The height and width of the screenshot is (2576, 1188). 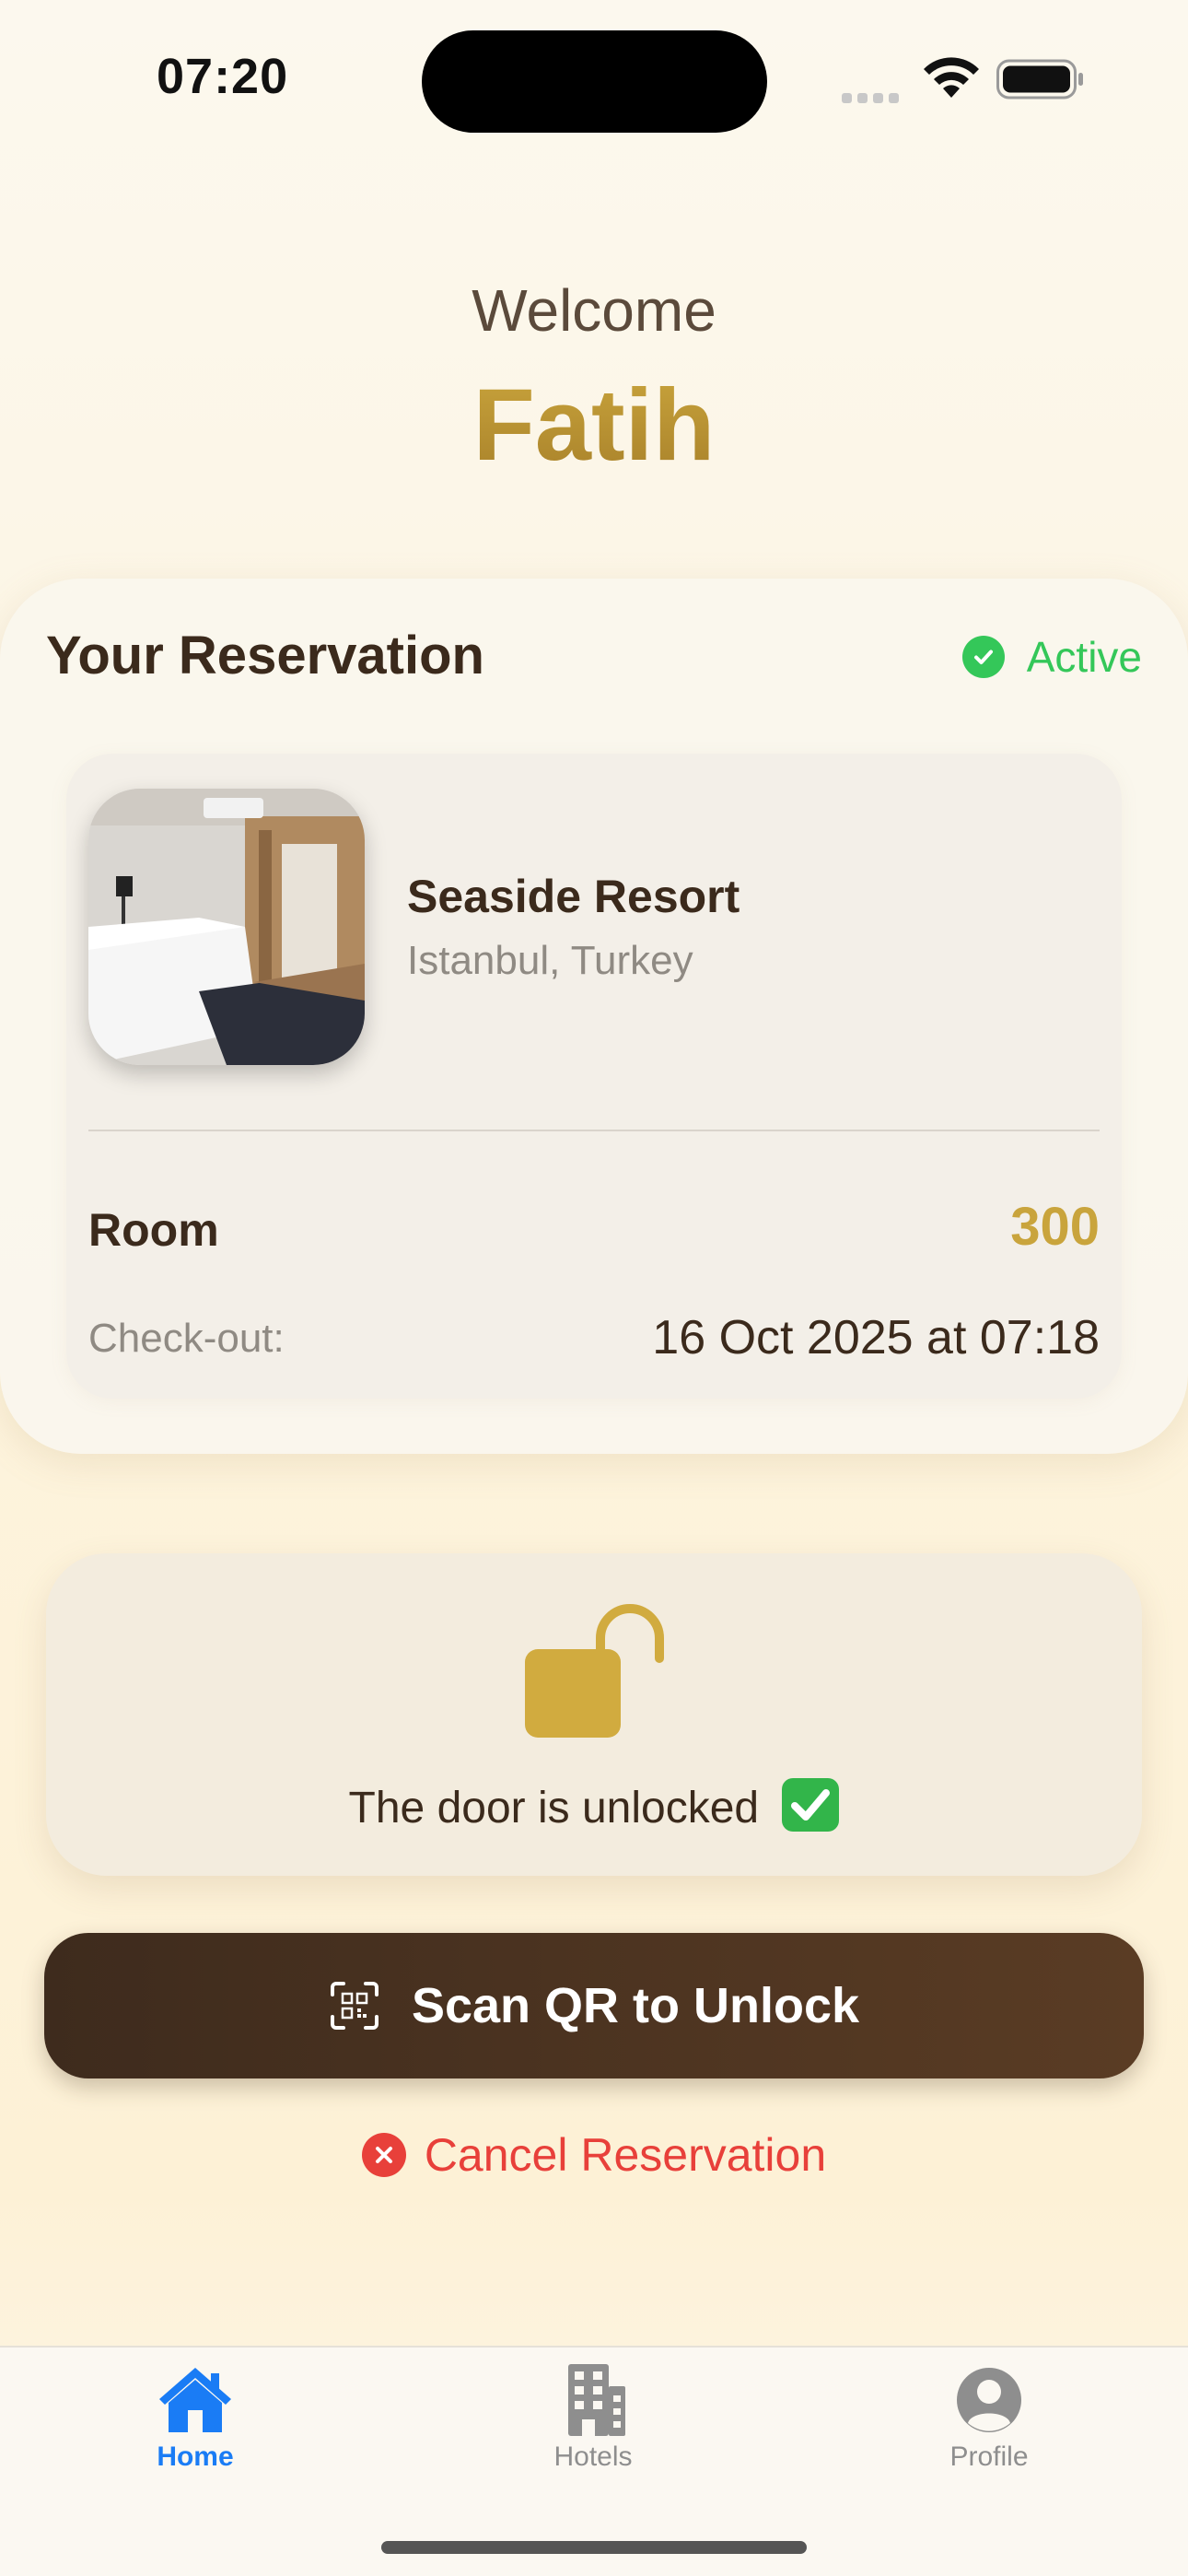 What do you see at coordinates (573, 896) in the screenshot?
I see `hotel-name: Seaside Resort` at bounding box center [573, 896].